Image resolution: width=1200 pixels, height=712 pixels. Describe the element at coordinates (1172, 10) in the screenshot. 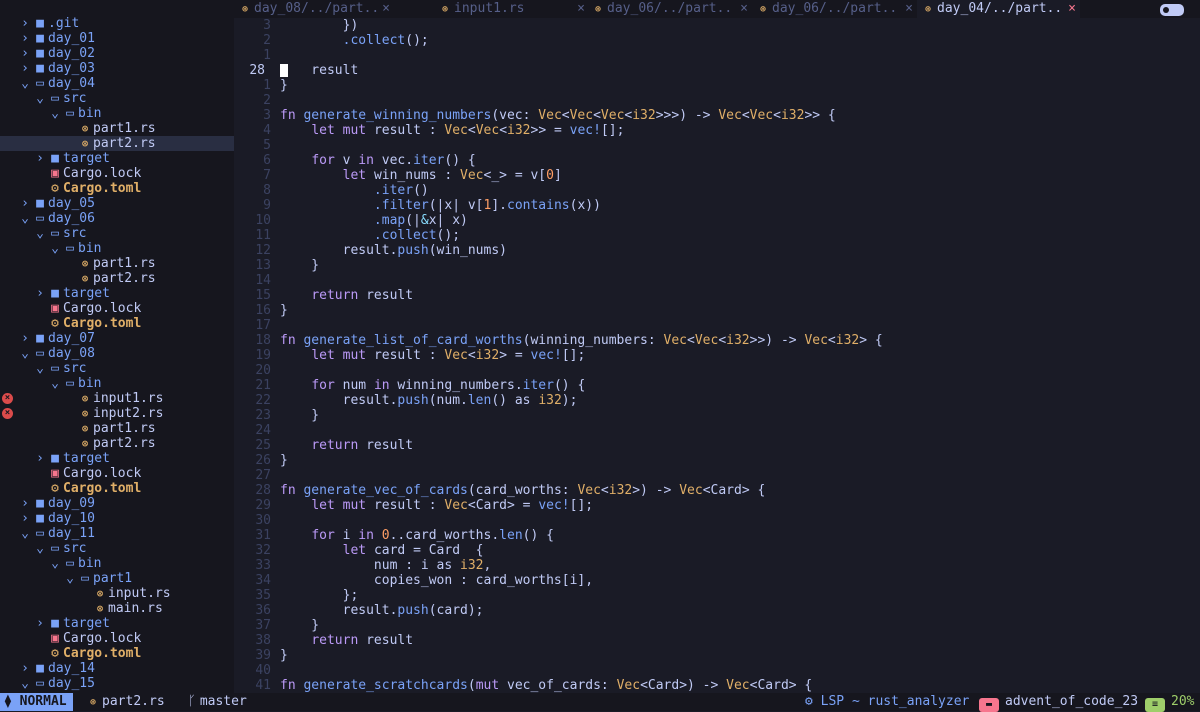

I see `toggle-icon` at that location.